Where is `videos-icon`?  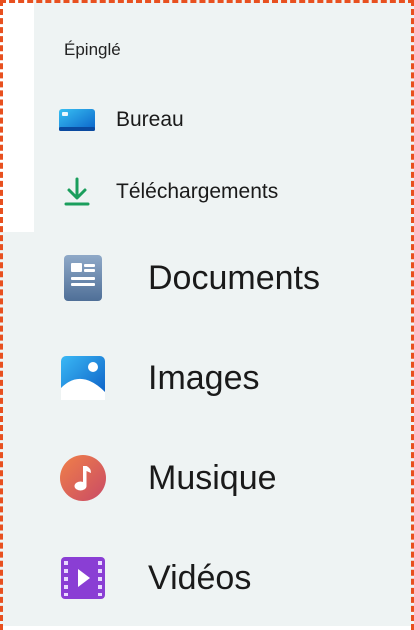
videos-icon is located at coordinates (83, 578).